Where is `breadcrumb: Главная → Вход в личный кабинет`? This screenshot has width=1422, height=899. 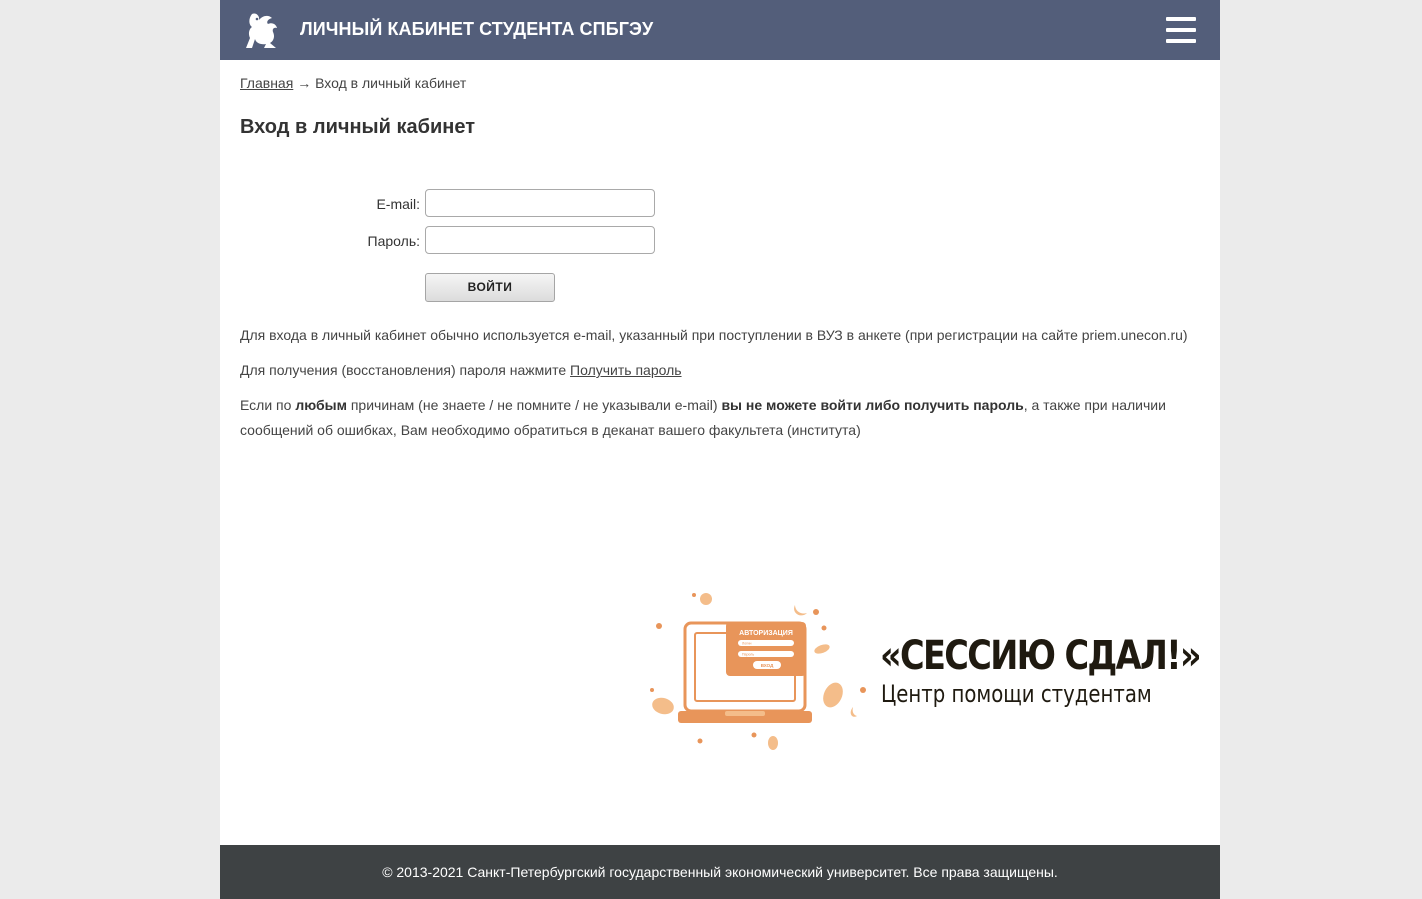
breadcrumb: Главная → Вход в личный кабинет is located at coordinates (353, 83).